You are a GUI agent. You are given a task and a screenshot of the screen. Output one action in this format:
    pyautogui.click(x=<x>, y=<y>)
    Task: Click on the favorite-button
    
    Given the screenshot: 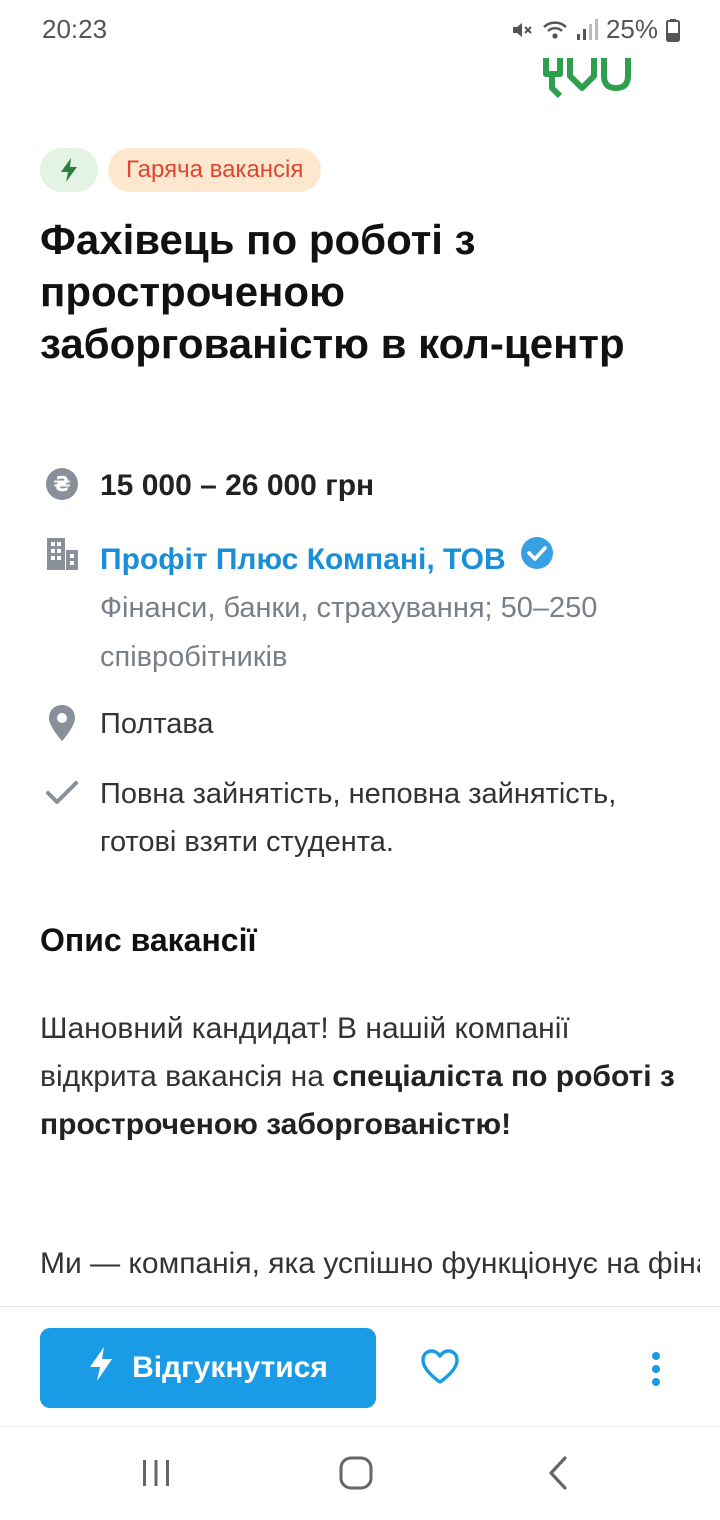 What is the action you would take?
    pyautogui.click(x=440, y=1369)
    